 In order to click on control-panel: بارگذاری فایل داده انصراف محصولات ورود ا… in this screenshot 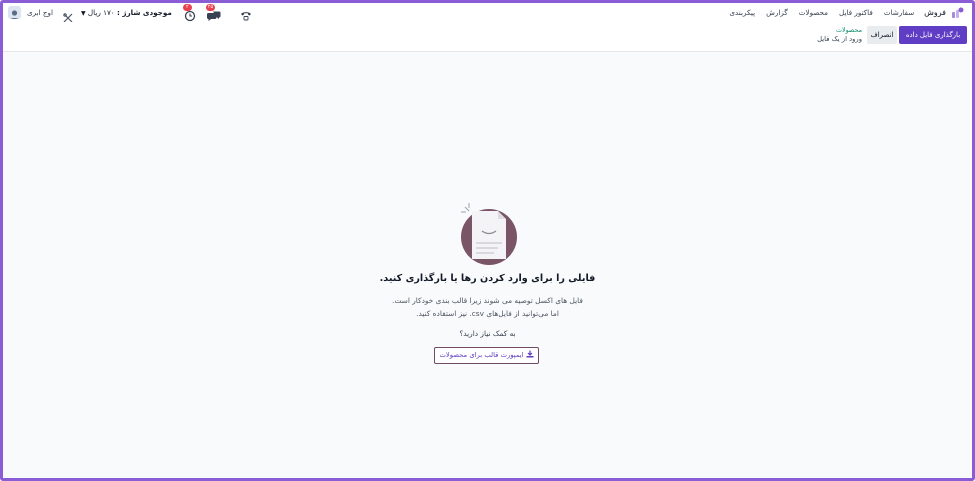, I will do `click(487, 37)`.